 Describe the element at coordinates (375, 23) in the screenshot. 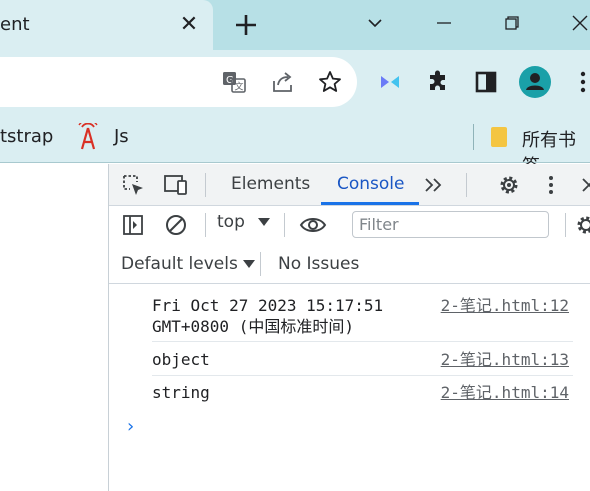

I see `tab-search-chevron-down-icon` at that location.